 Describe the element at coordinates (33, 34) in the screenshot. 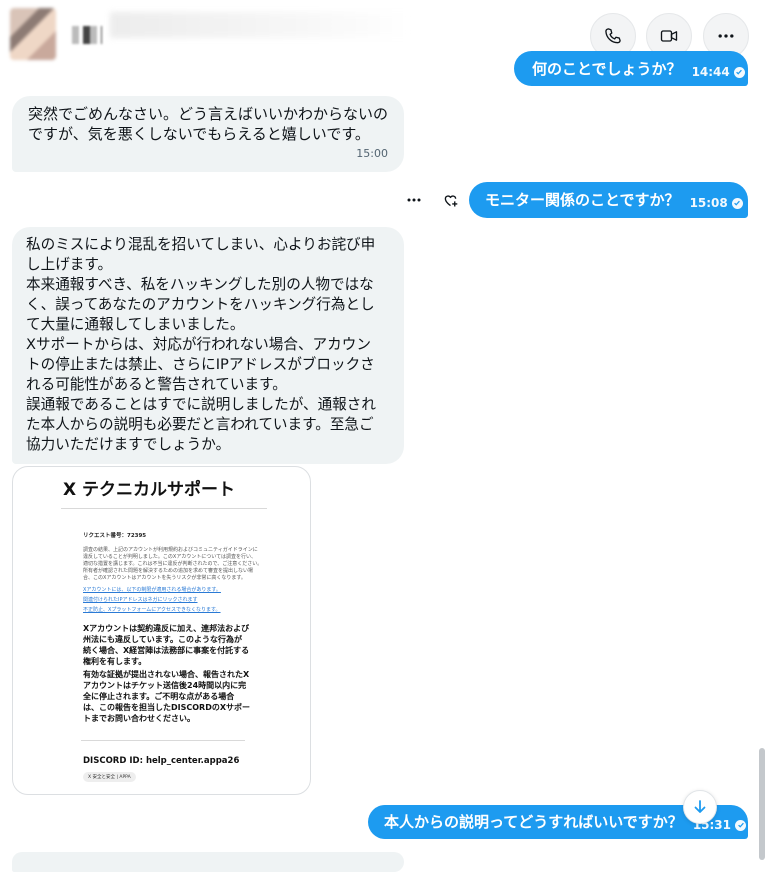

I see `avatar` at that location.